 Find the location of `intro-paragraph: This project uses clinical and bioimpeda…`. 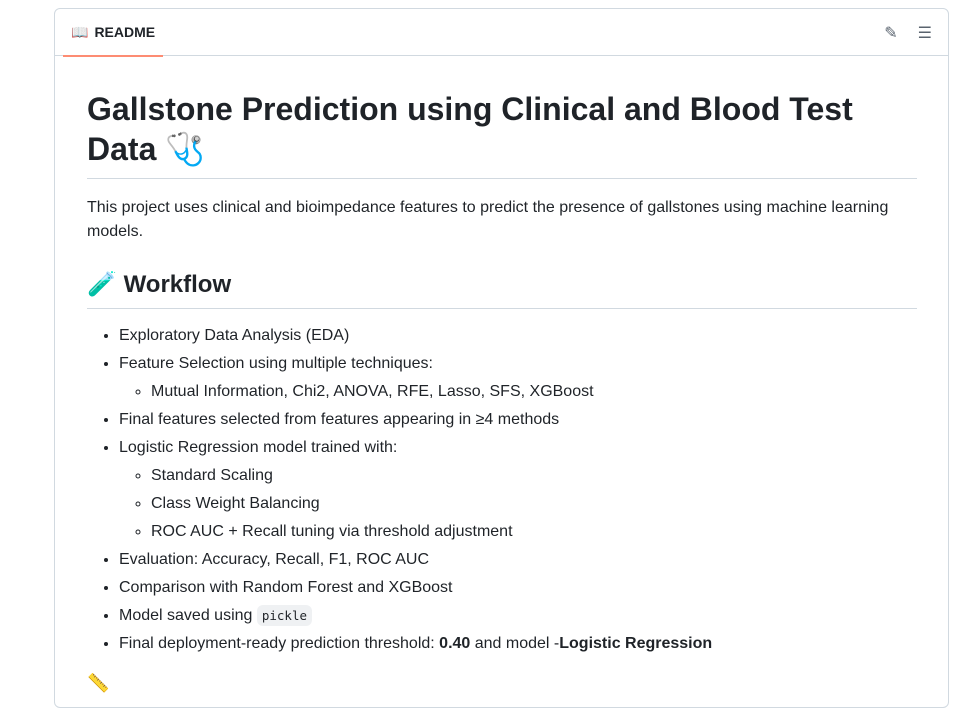

intro-paragraph: This project uses clinical and bioimpeda… is located at coordinates (488, 219).